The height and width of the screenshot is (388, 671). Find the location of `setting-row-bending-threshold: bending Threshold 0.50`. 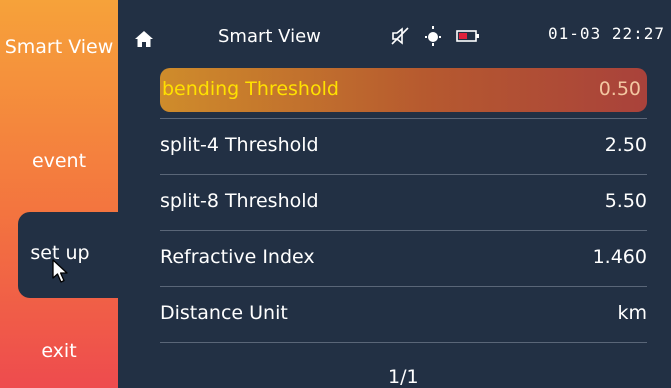

setting-row-bending-threshold: bending Threshold 0.50 is located at coordinates (403, 93).